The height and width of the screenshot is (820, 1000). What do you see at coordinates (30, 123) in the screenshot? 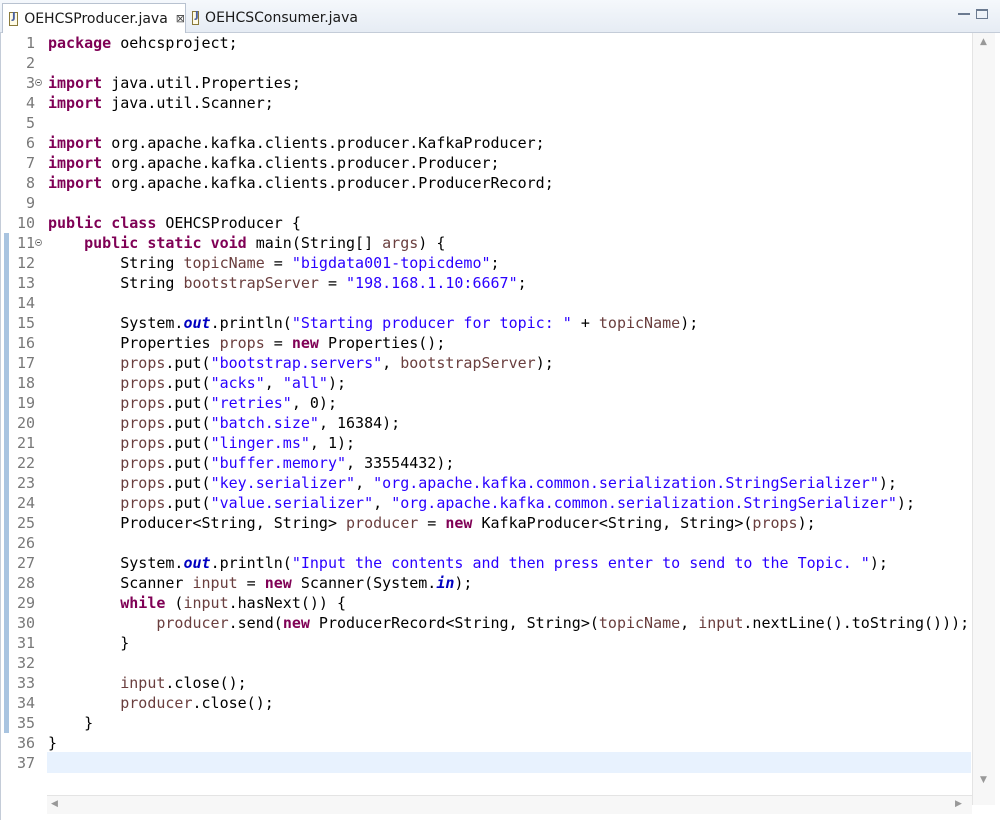
I see `line-number: 5` at bounding box center [30, 123].